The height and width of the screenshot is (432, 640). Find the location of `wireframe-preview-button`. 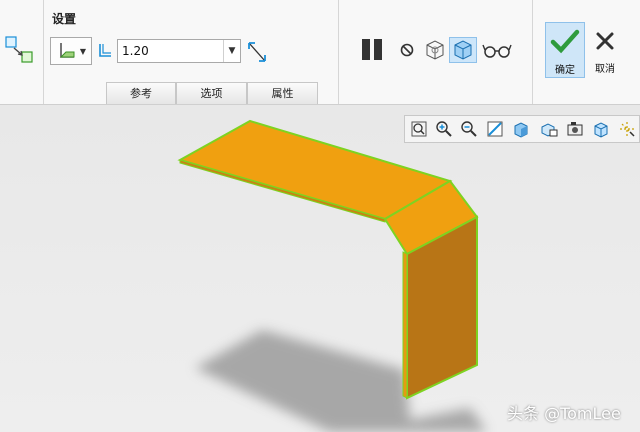

wireframe-preview-button is located at coordinates (435, 50).